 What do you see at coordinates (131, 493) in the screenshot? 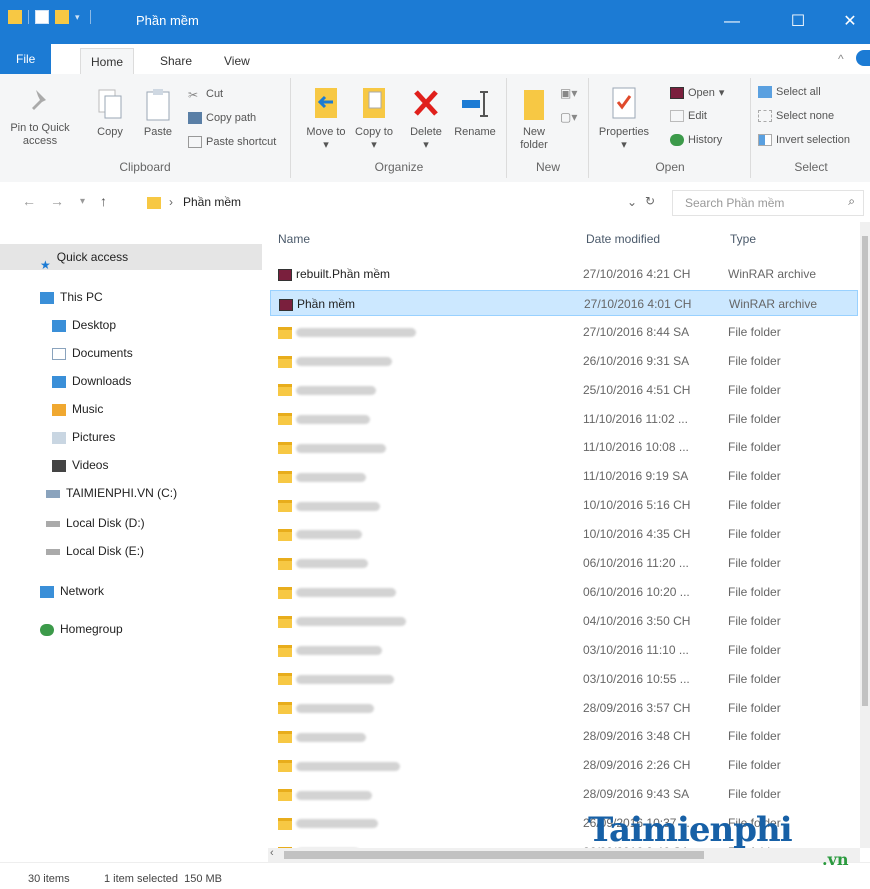
I see `nav-drive-c: TAIMIENPHI.VN (C:)` at bounding box center [131, 493].